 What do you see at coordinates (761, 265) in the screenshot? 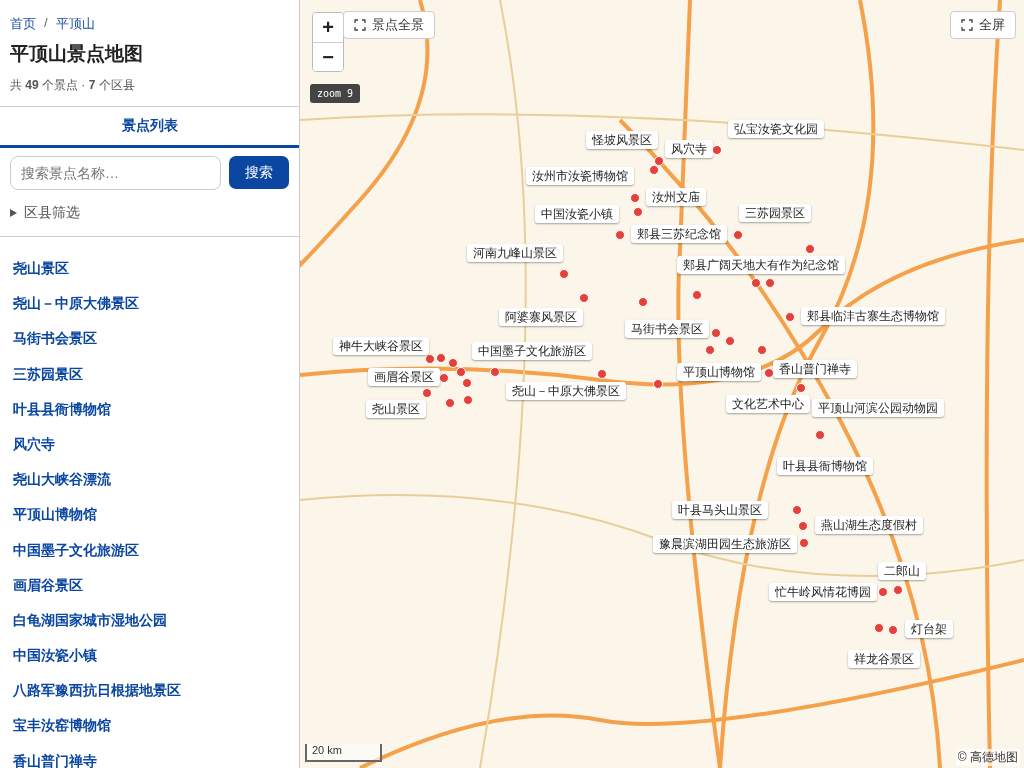
I see `spot-label: 郏县广阔天地大有作为纪念馆` at bounding box center [761, 265].